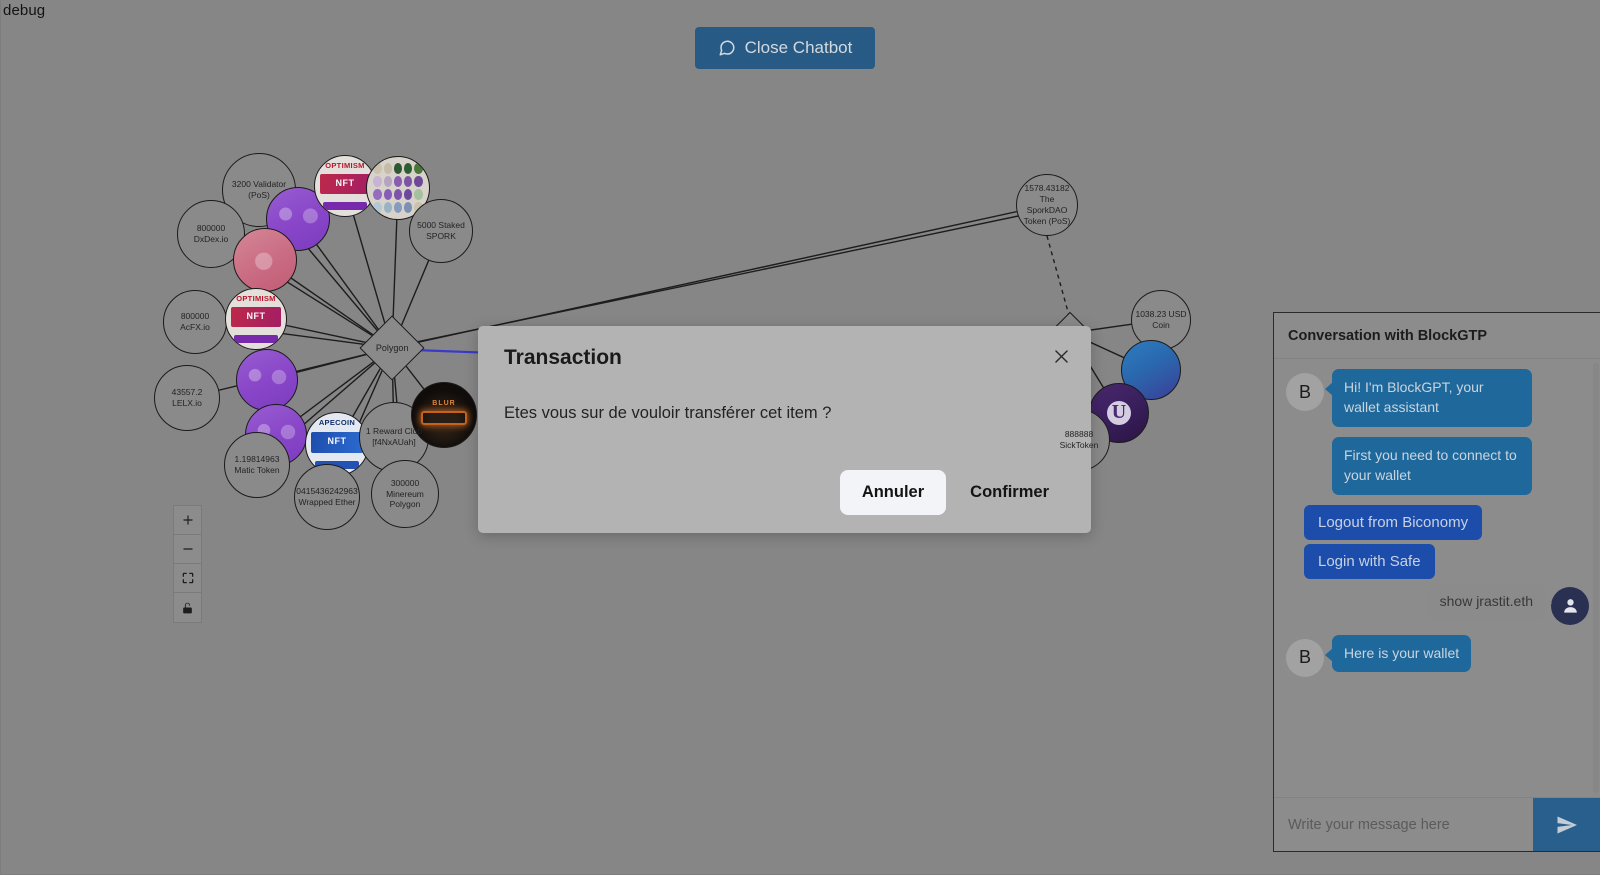 The width and height of the screenshot is (1600, 875). I want to click on modal-actions: Annuler Confirmer, so click(953, 492).